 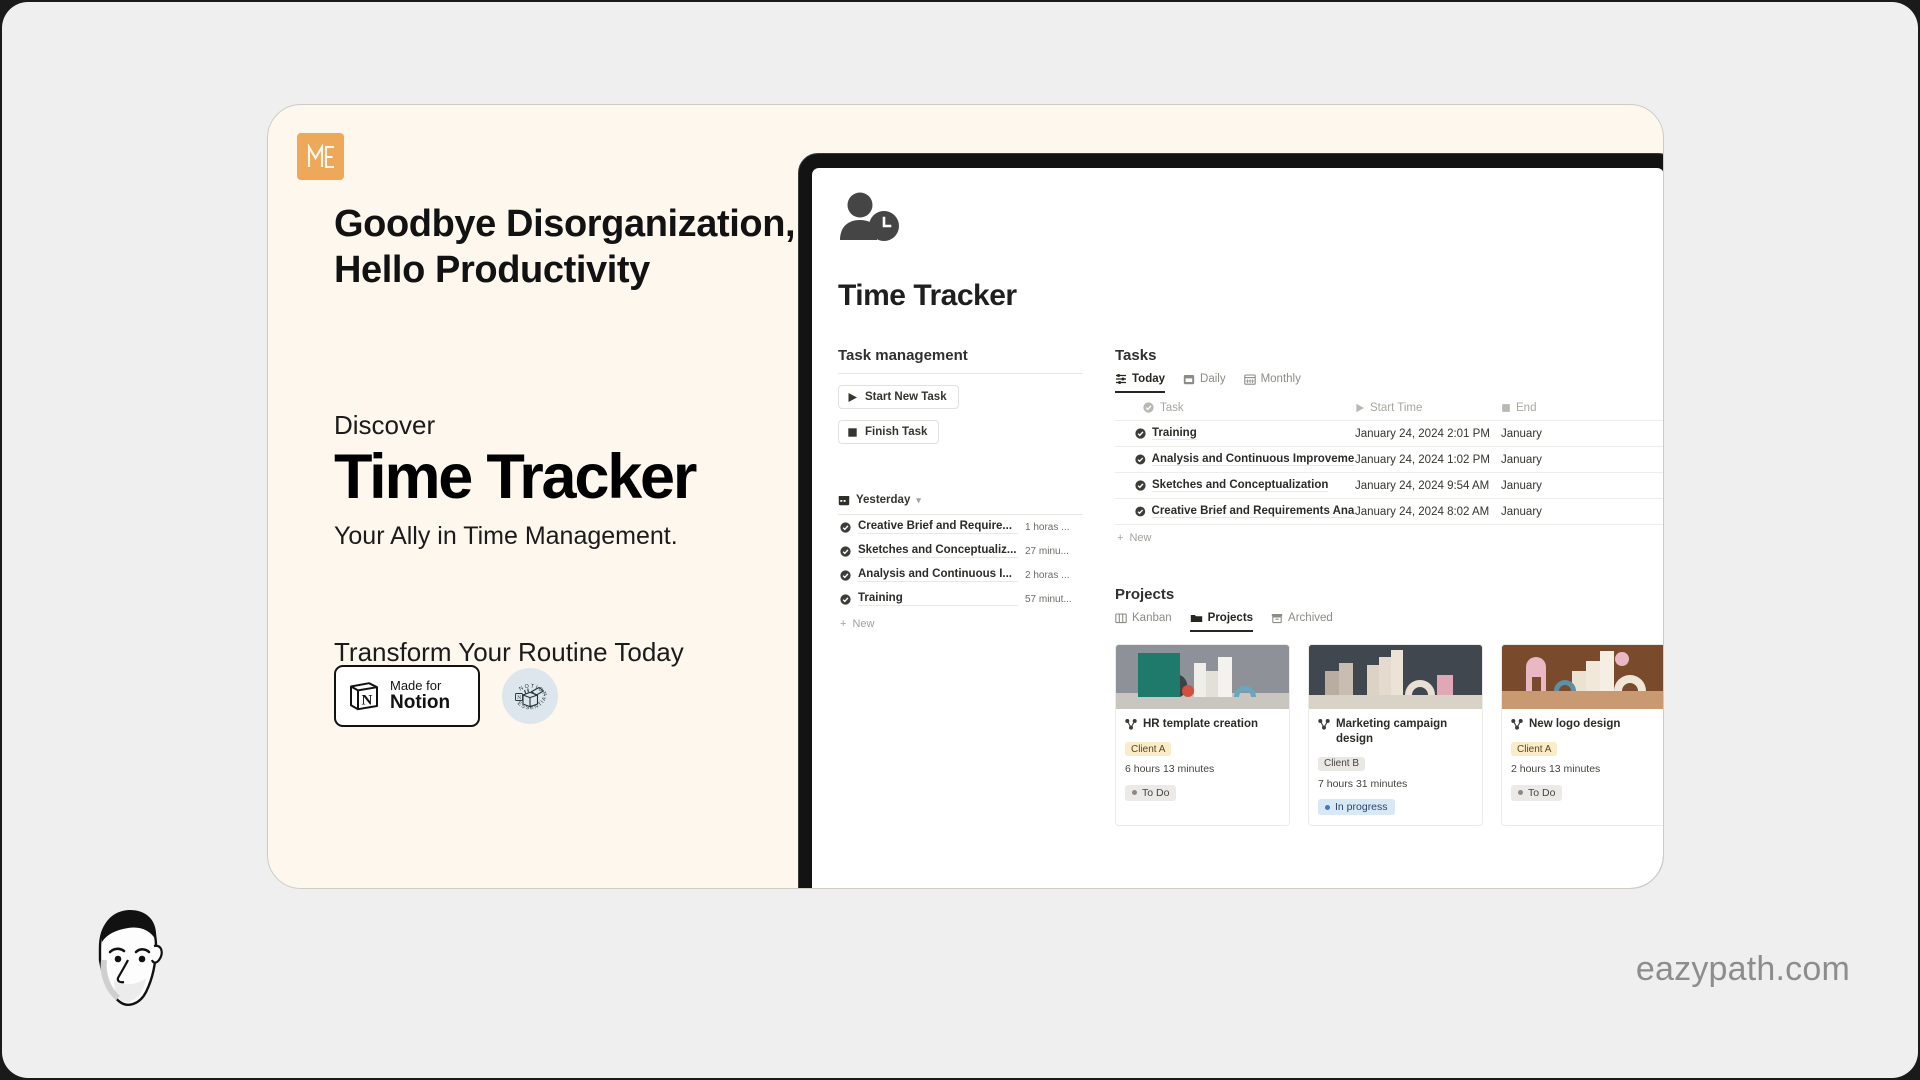 I want to click on stop-icon, so click(x=852, y=432).